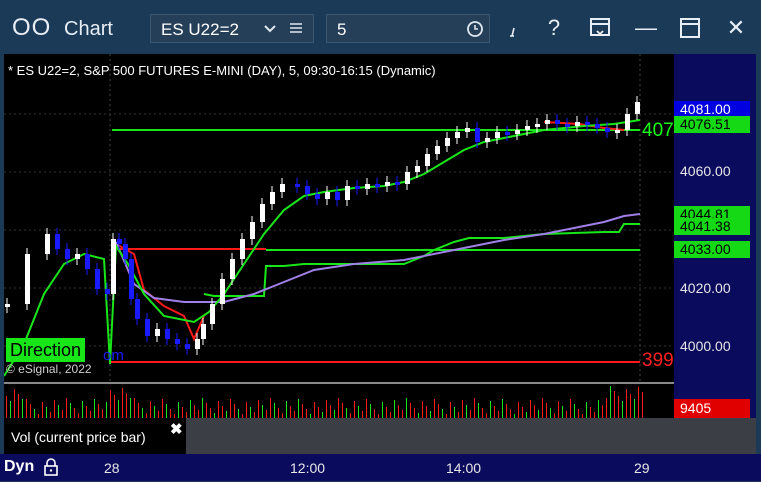  I want to click on chevron-down-icon, so click(270, 31).